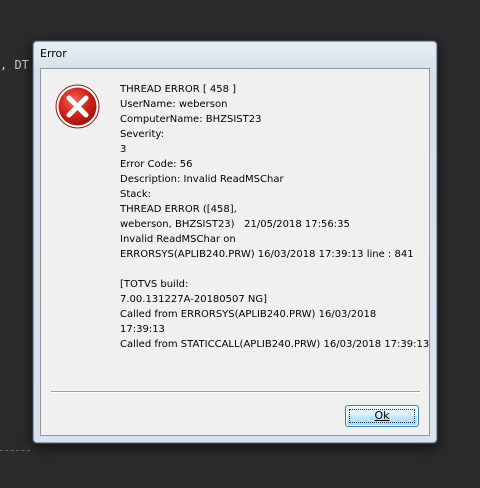 Image resolution: width=480 pixels, height=488 pixels. I want to click on message-line: Description: Invalid ReadMSChar, so click(202, 179).